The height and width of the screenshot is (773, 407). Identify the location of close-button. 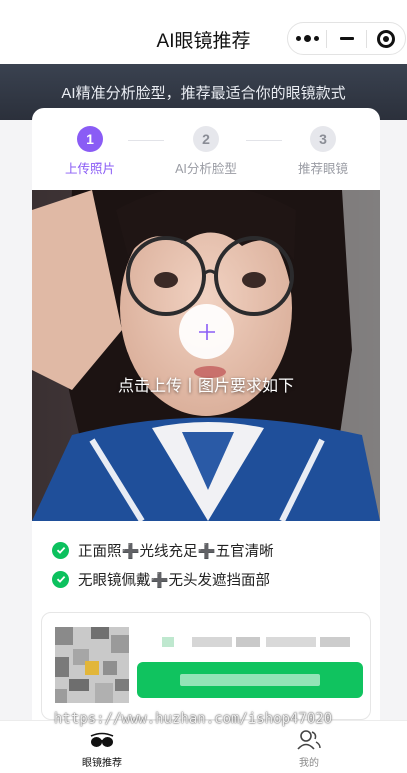
(386, 38).